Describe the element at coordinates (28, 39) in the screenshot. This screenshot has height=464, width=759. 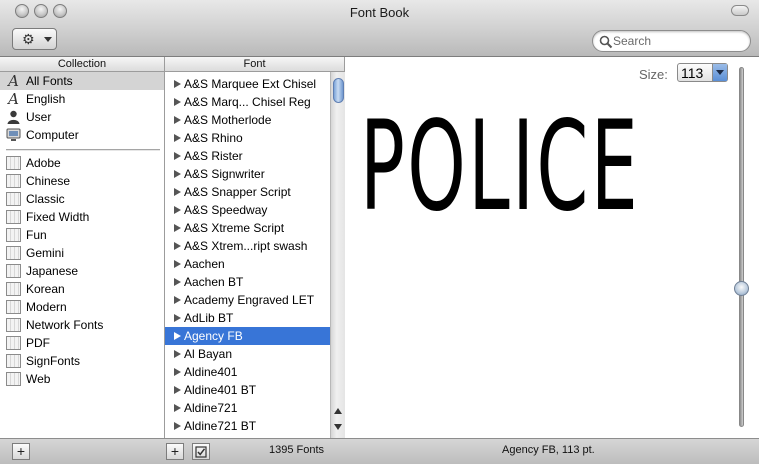
I see `gear-icon: ⚙` at that location.